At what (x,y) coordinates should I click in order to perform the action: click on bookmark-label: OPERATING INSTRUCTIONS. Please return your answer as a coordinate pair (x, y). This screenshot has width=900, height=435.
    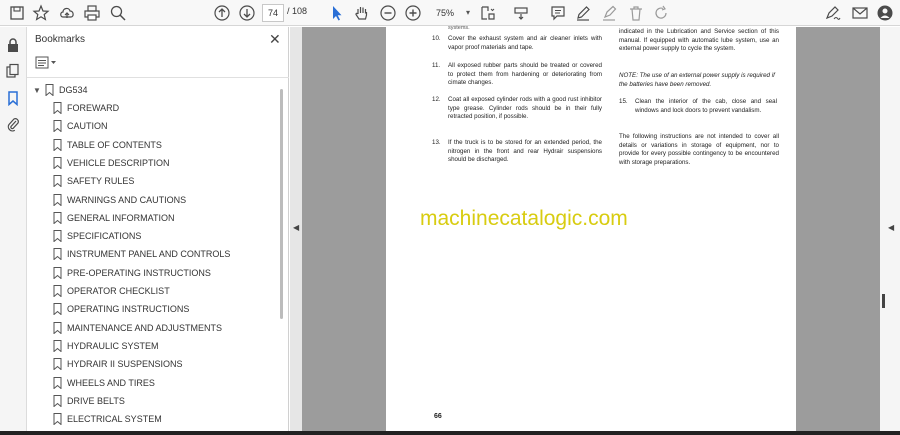
    Looking at the image, I should click on (128, 309).